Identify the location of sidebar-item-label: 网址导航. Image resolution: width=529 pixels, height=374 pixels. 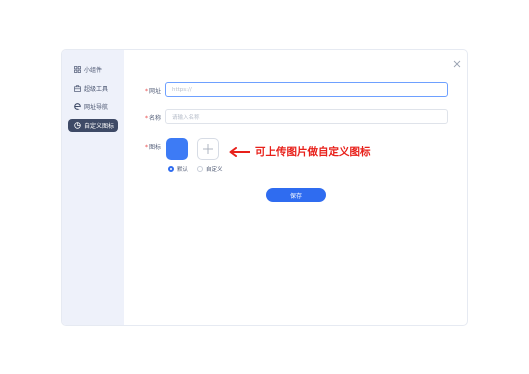
(96, 107).